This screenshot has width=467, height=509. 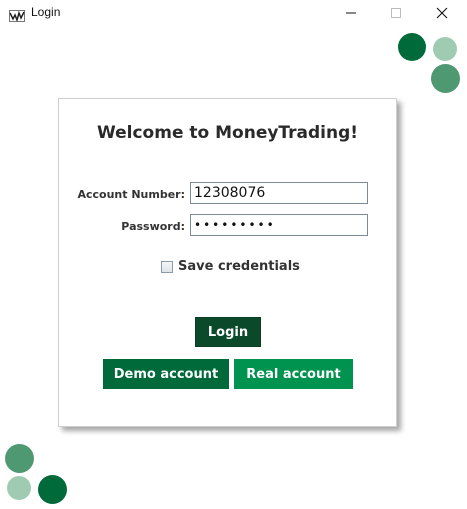 I want to click on close-icon, so click(x=442, y=13).